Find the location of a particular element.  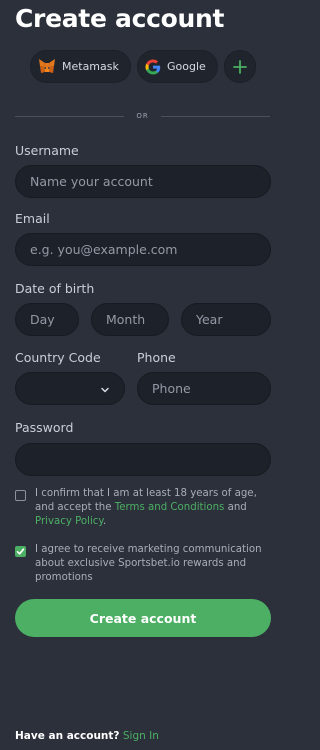

page-title: Create account is located at coordinates (120, 18).